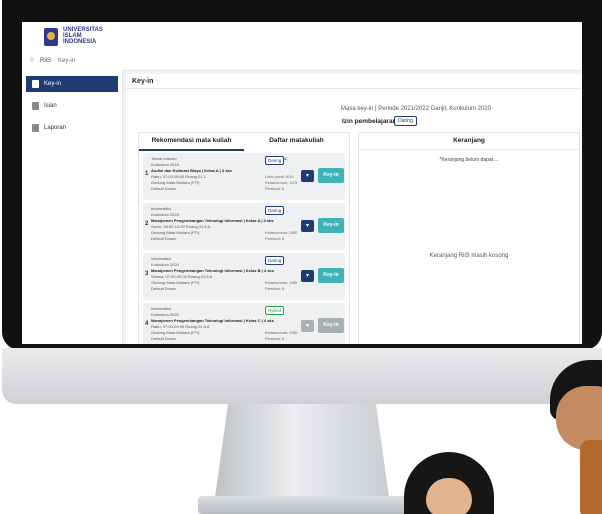  What do you see at coordinates (35, 84) in the screenshot?
I see `key-icon` at bounding box center [35, 84].